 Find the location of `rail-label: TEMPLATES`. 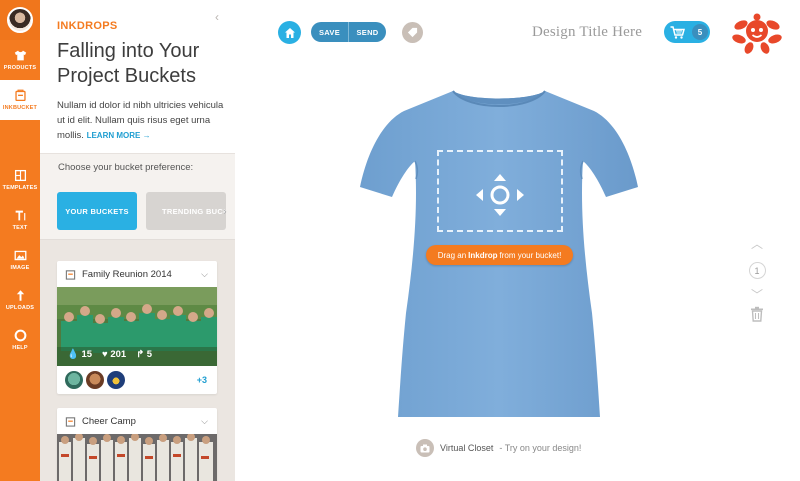

rail-label: TEMPLATES is located at coordinates (20, 188).